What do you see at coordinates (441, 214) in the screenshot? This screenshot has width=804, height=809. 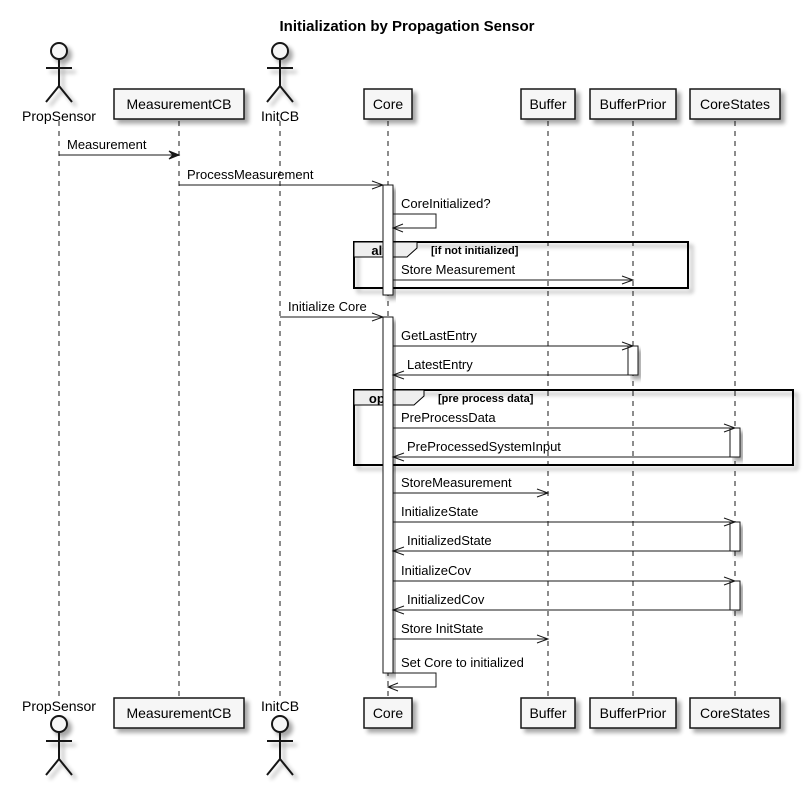 I see `message-core-initialized: CoreInitialized?` at bounding box center [441, 214].